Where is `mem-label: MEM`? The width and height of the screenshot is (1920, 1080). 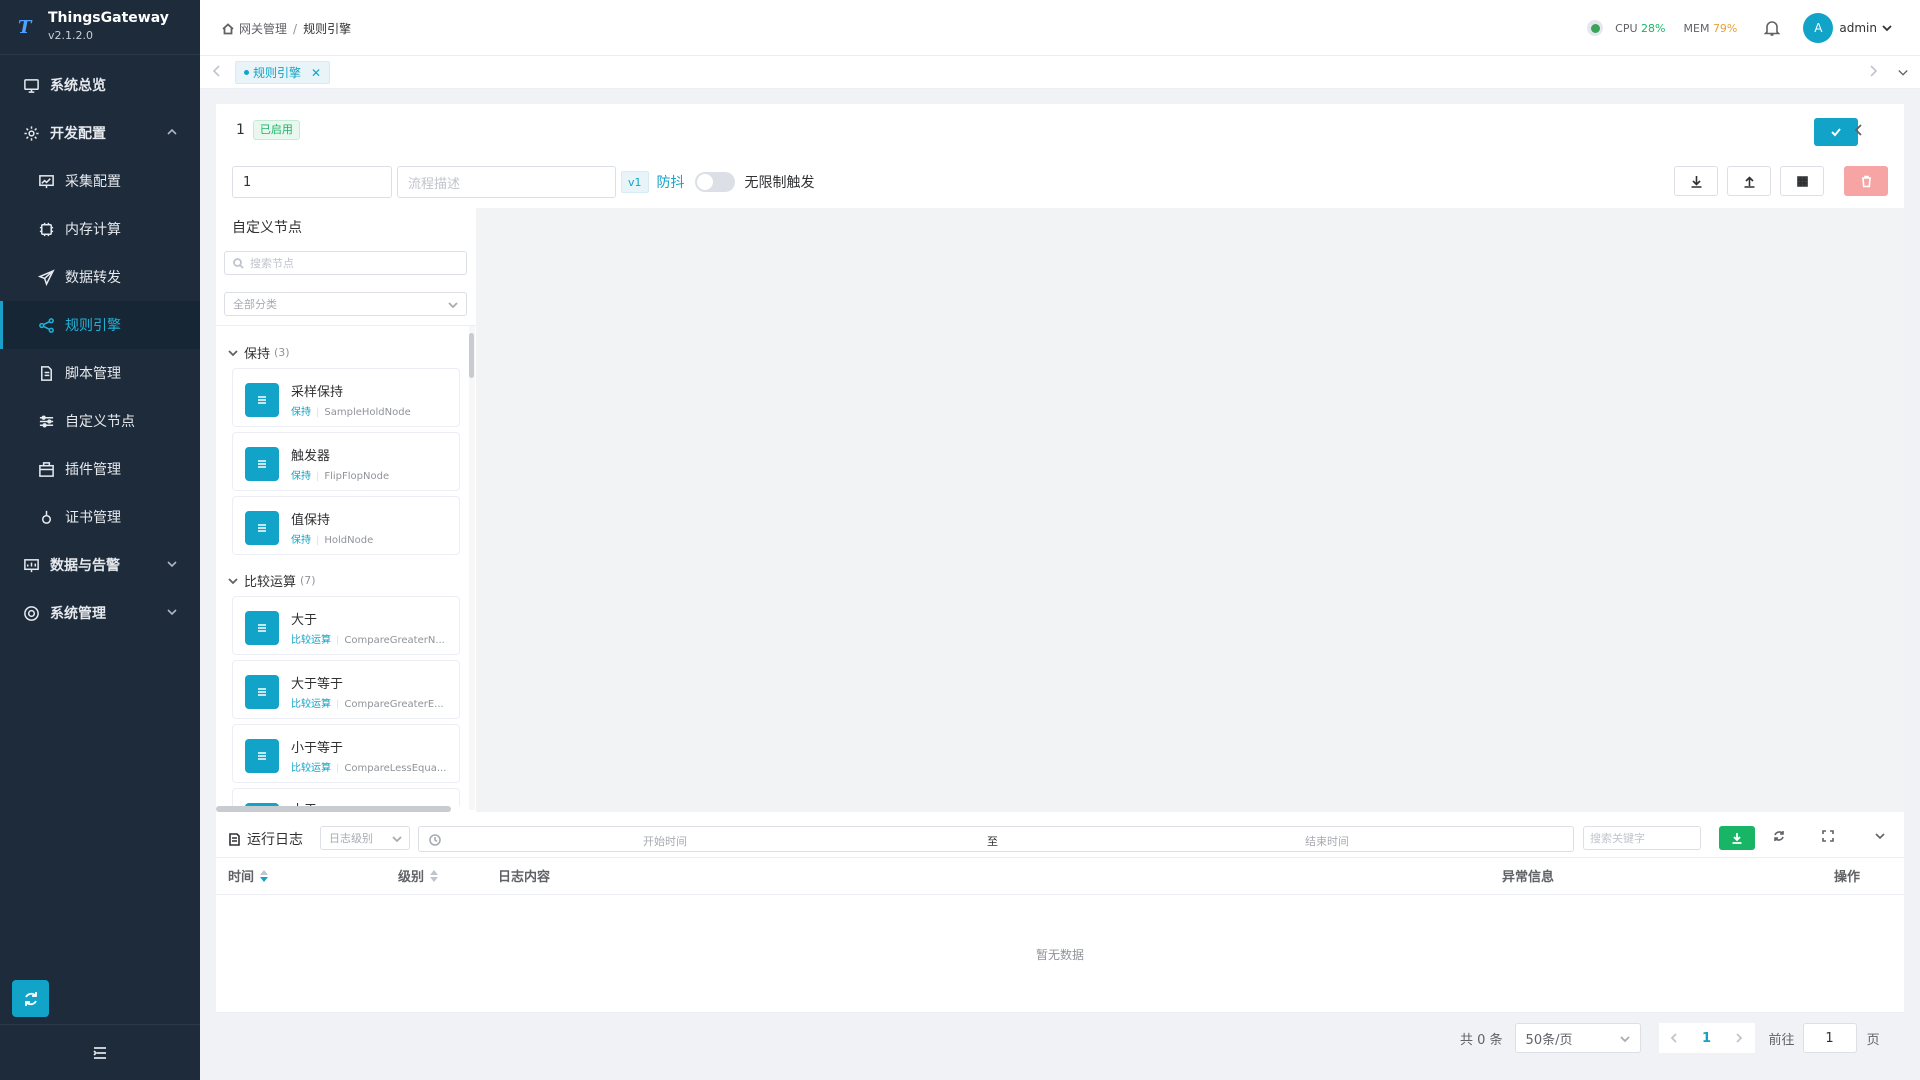
mem-label: MEM is located at coordinates (1696, 28).